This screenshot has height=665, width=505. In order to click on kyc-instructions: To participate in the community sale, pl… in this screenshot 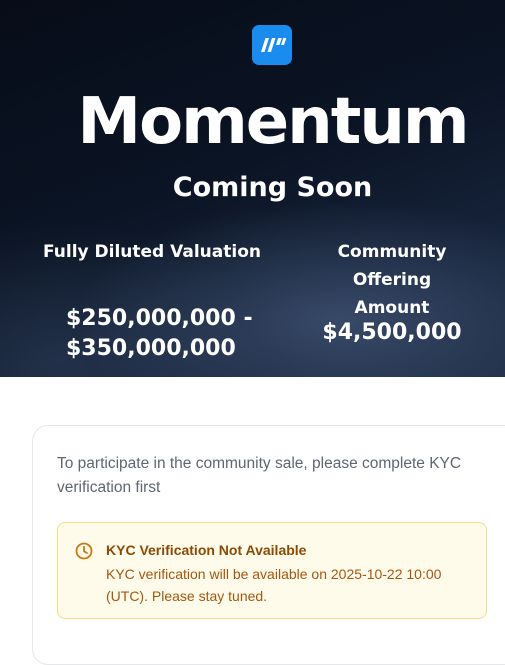, I will do `click(259, 475)`.